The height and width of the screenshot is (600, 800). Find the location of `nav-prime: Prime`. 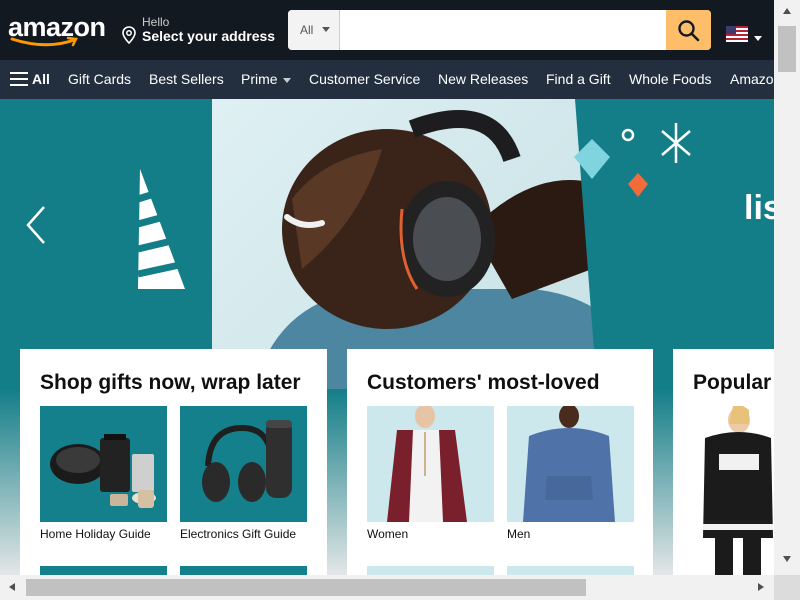

nav-prime: Prime is located at coordinates (266, 79).